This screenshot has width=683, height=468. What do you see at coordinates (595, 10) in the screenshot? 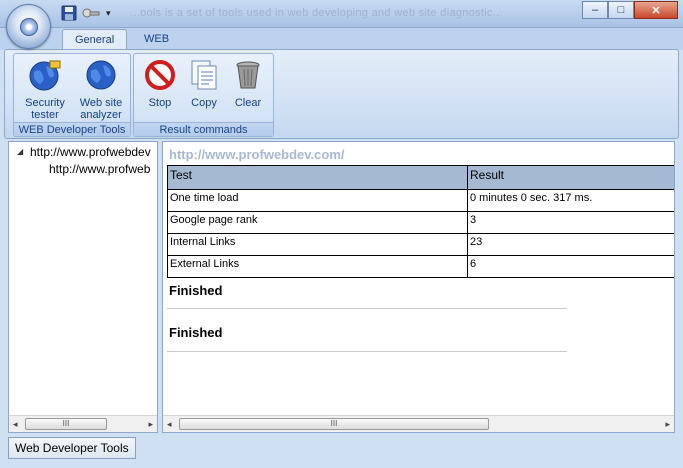
I see `minimize-button: –` at bounding box center [595, 10].